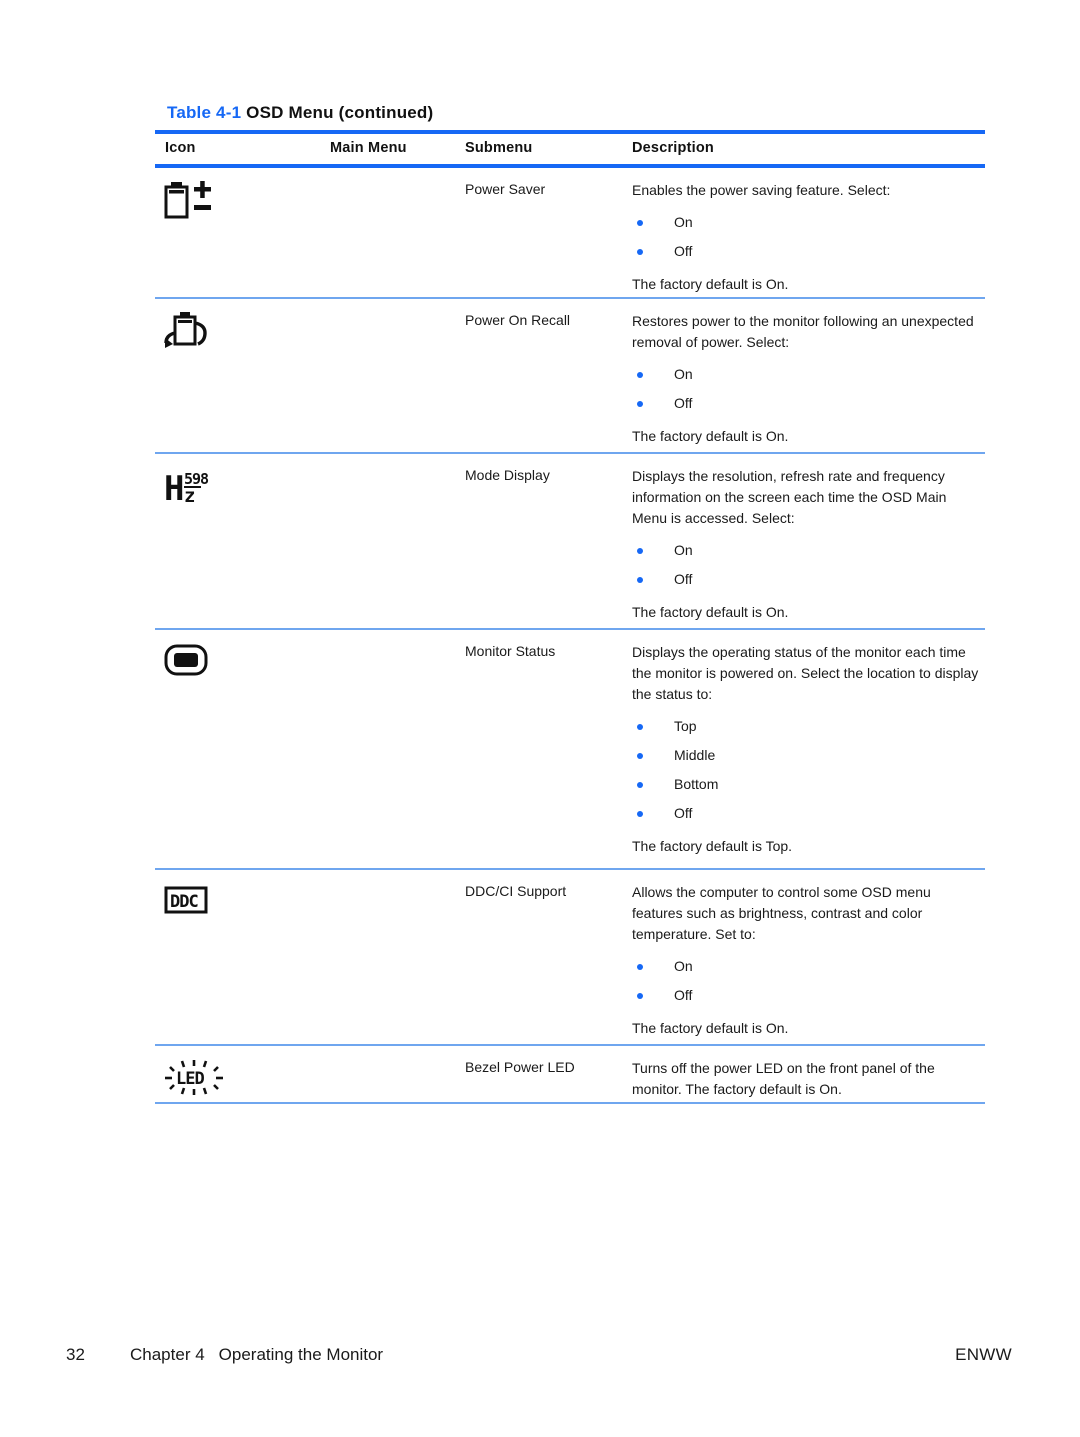 The image size is (1080, 1437). I want to click on submenu-label: DDC/CI Support, so click(516, 891).